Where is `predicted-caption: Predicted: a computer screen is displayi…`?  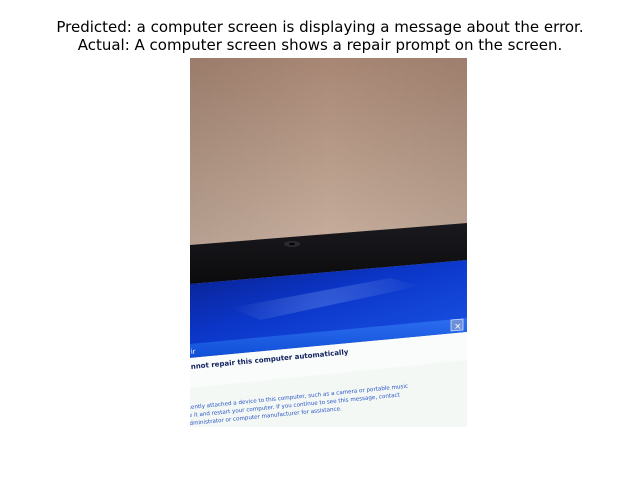
predicted-caption: Predicted: a computer screen is displayi… is located at coordinates (320, 27).